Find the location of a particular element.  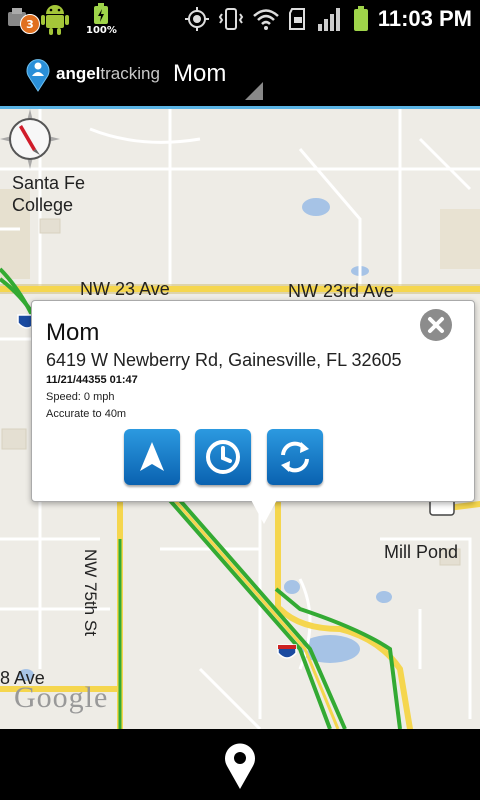

popup-timestamp: 11/21/44355 01:47 is located at coordinates (92, 380).